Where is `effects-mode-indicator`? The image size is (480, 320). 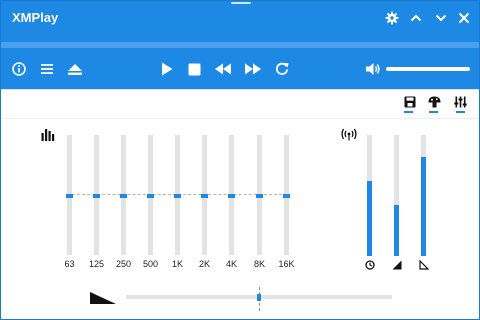
effects-mode-indicator is located at coordinates (433, 112).